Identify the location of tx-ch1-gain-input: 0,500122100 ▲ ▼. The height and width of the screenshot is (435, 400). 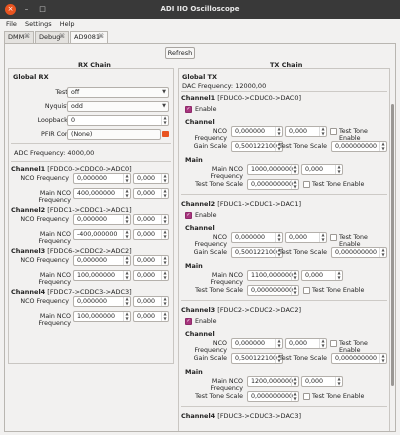
(257, 146).